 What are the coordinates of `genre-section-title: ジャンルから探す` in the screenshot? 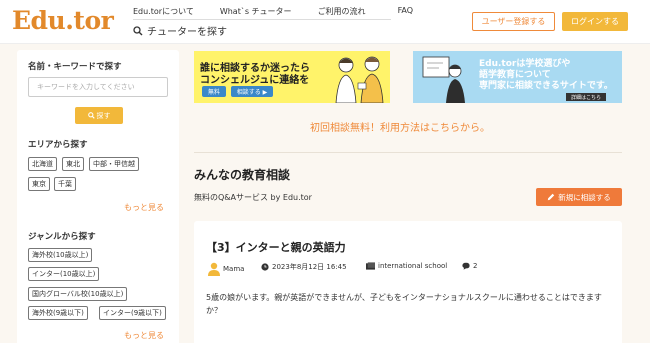 It's located at (62, 237).